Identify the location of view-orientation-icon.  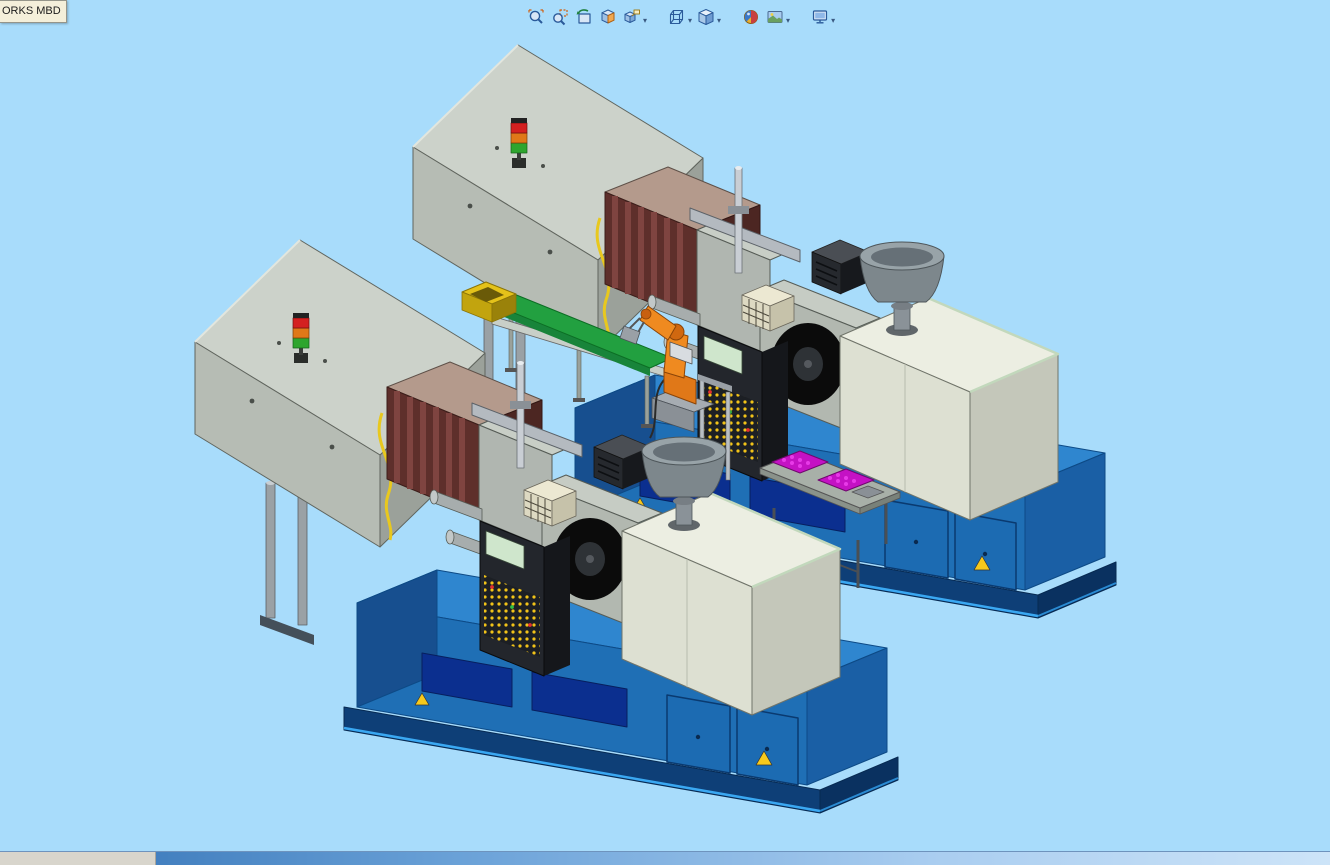
(676, 17).